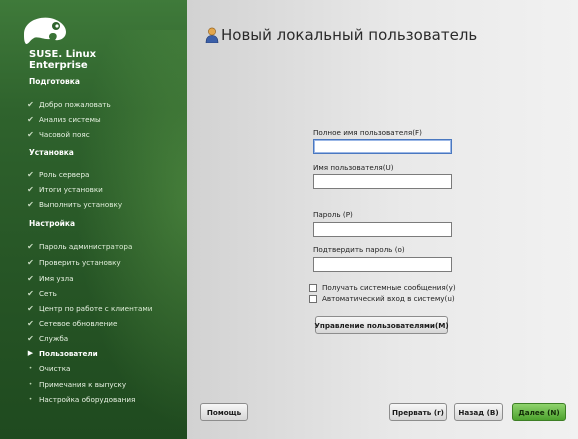  What do you see at coordinates (68, 353) in the screenshot?
I see `step-label: Пользователи` at bounding box center [68, 353].